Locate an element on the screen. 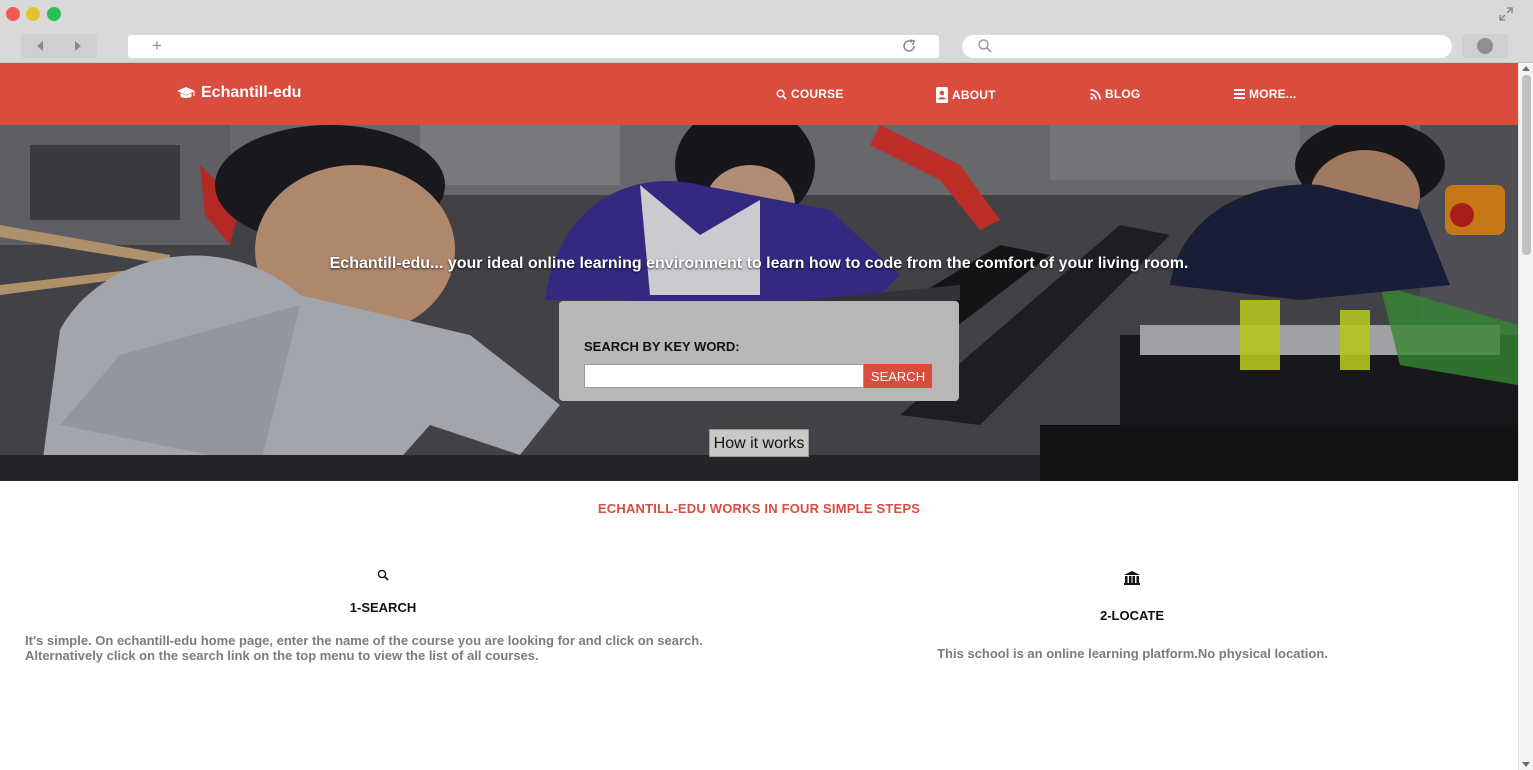 This screenshot has width=1533, height=770. fullscreen-icon is located at coordinates (1506, 14).